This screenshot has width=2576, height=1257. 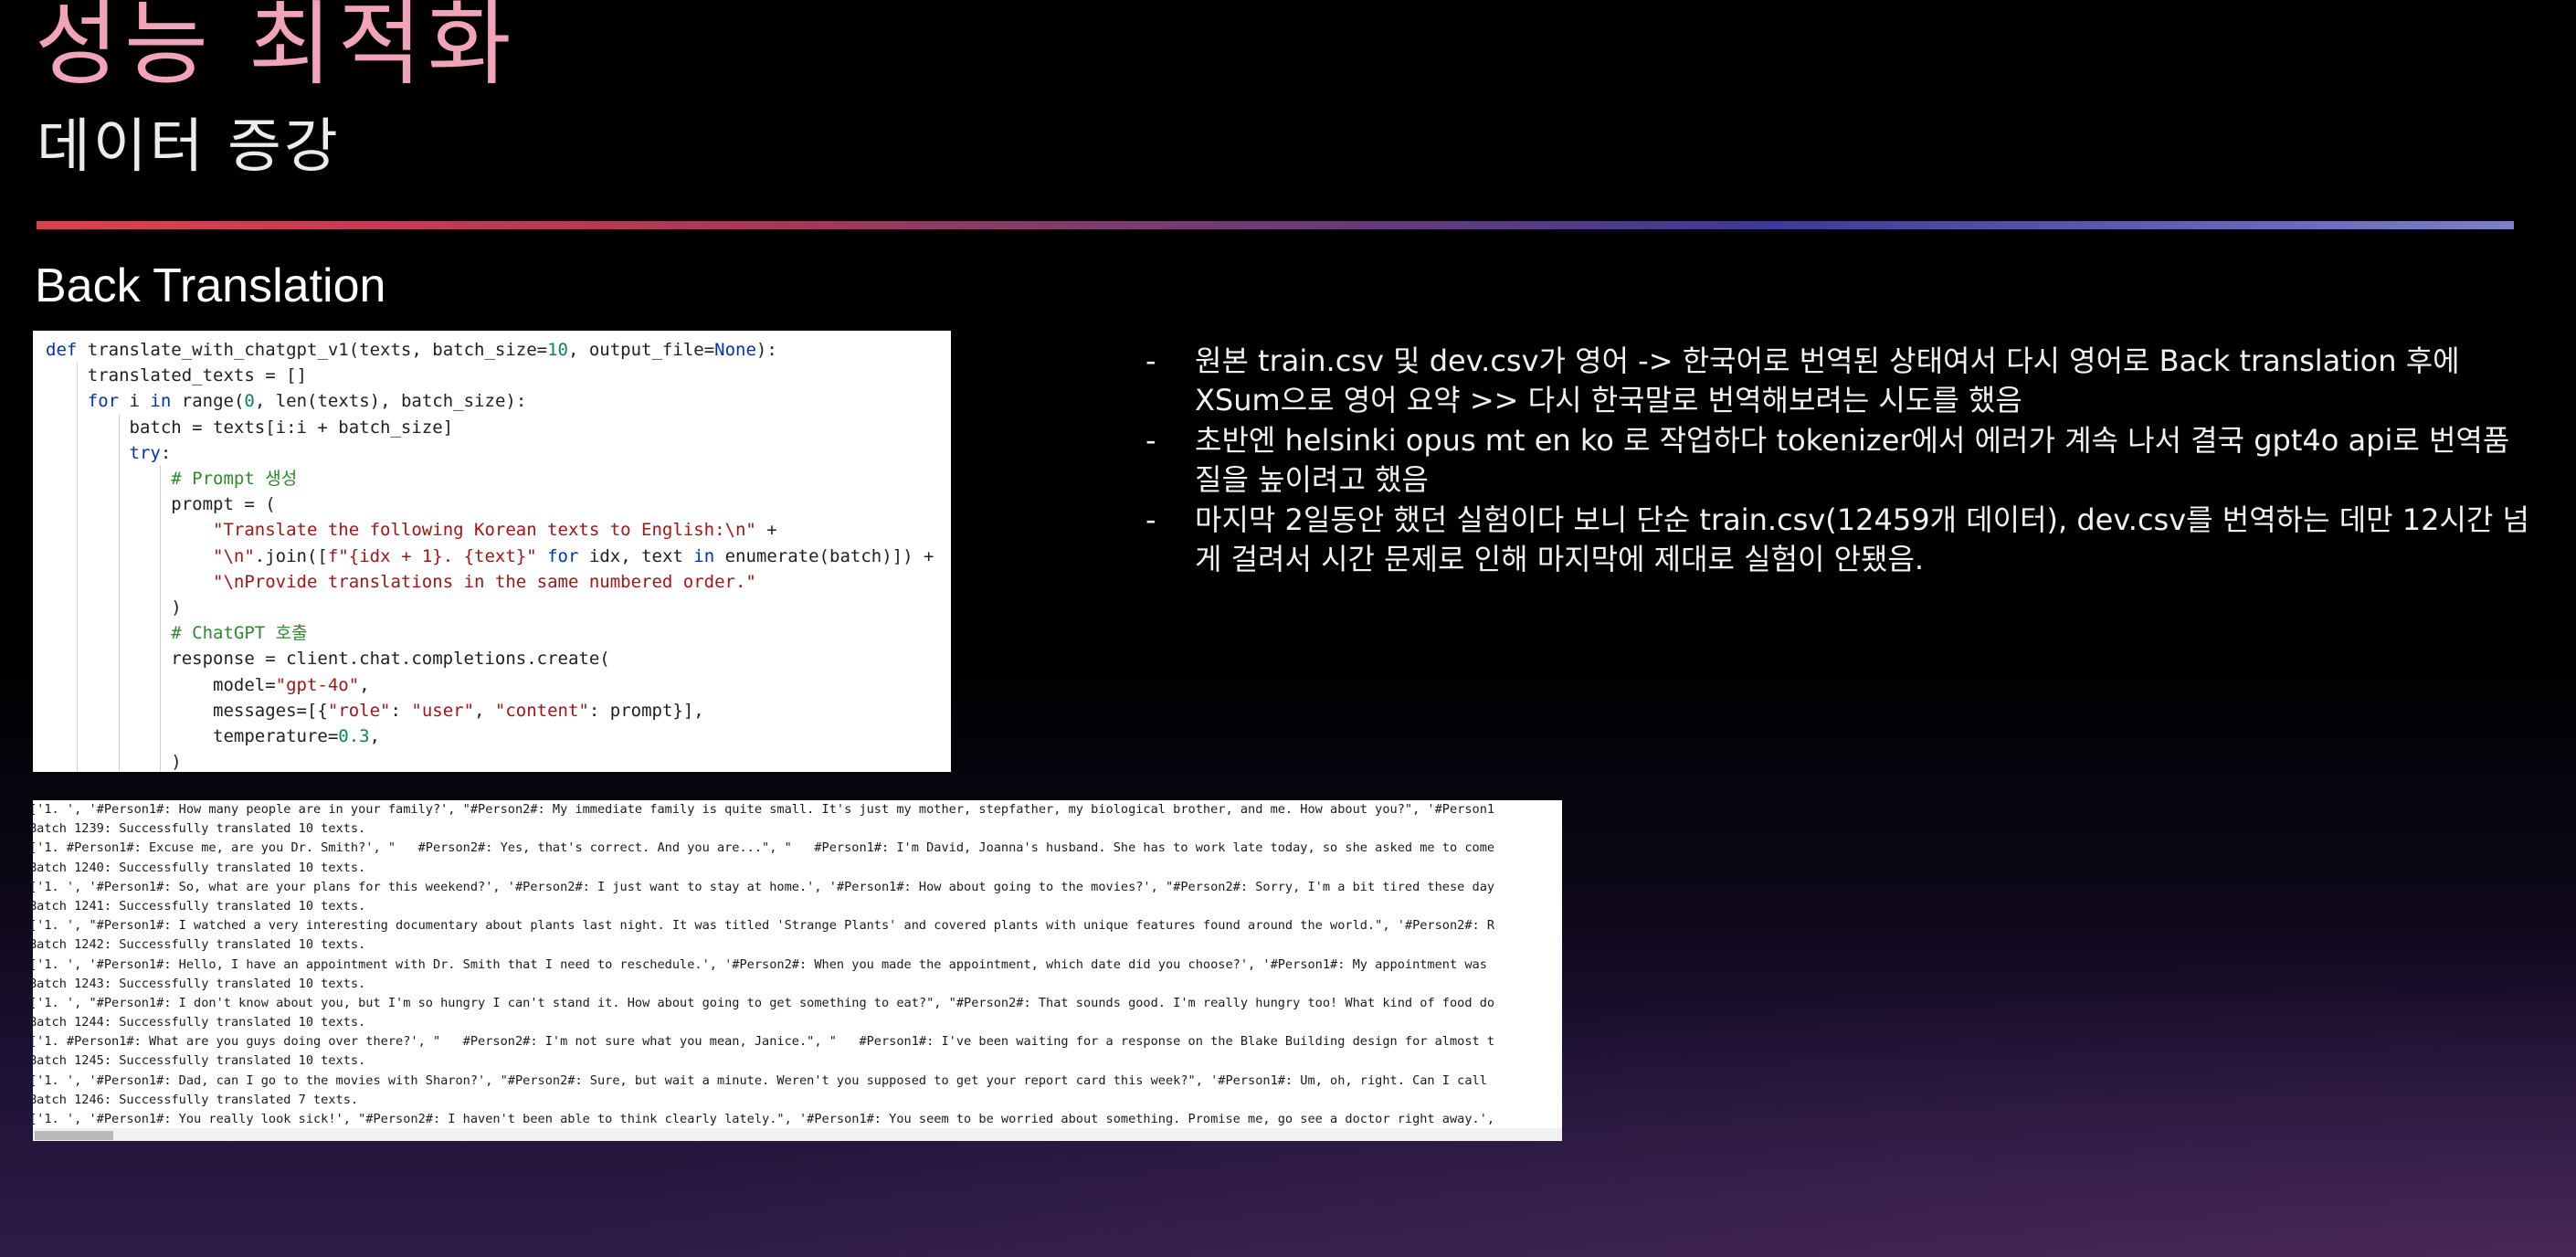 What do you see at coordinates (197, 376) in the screenshot?
I see `code-line: translated_texts = []` at bounding box center [197, 376].